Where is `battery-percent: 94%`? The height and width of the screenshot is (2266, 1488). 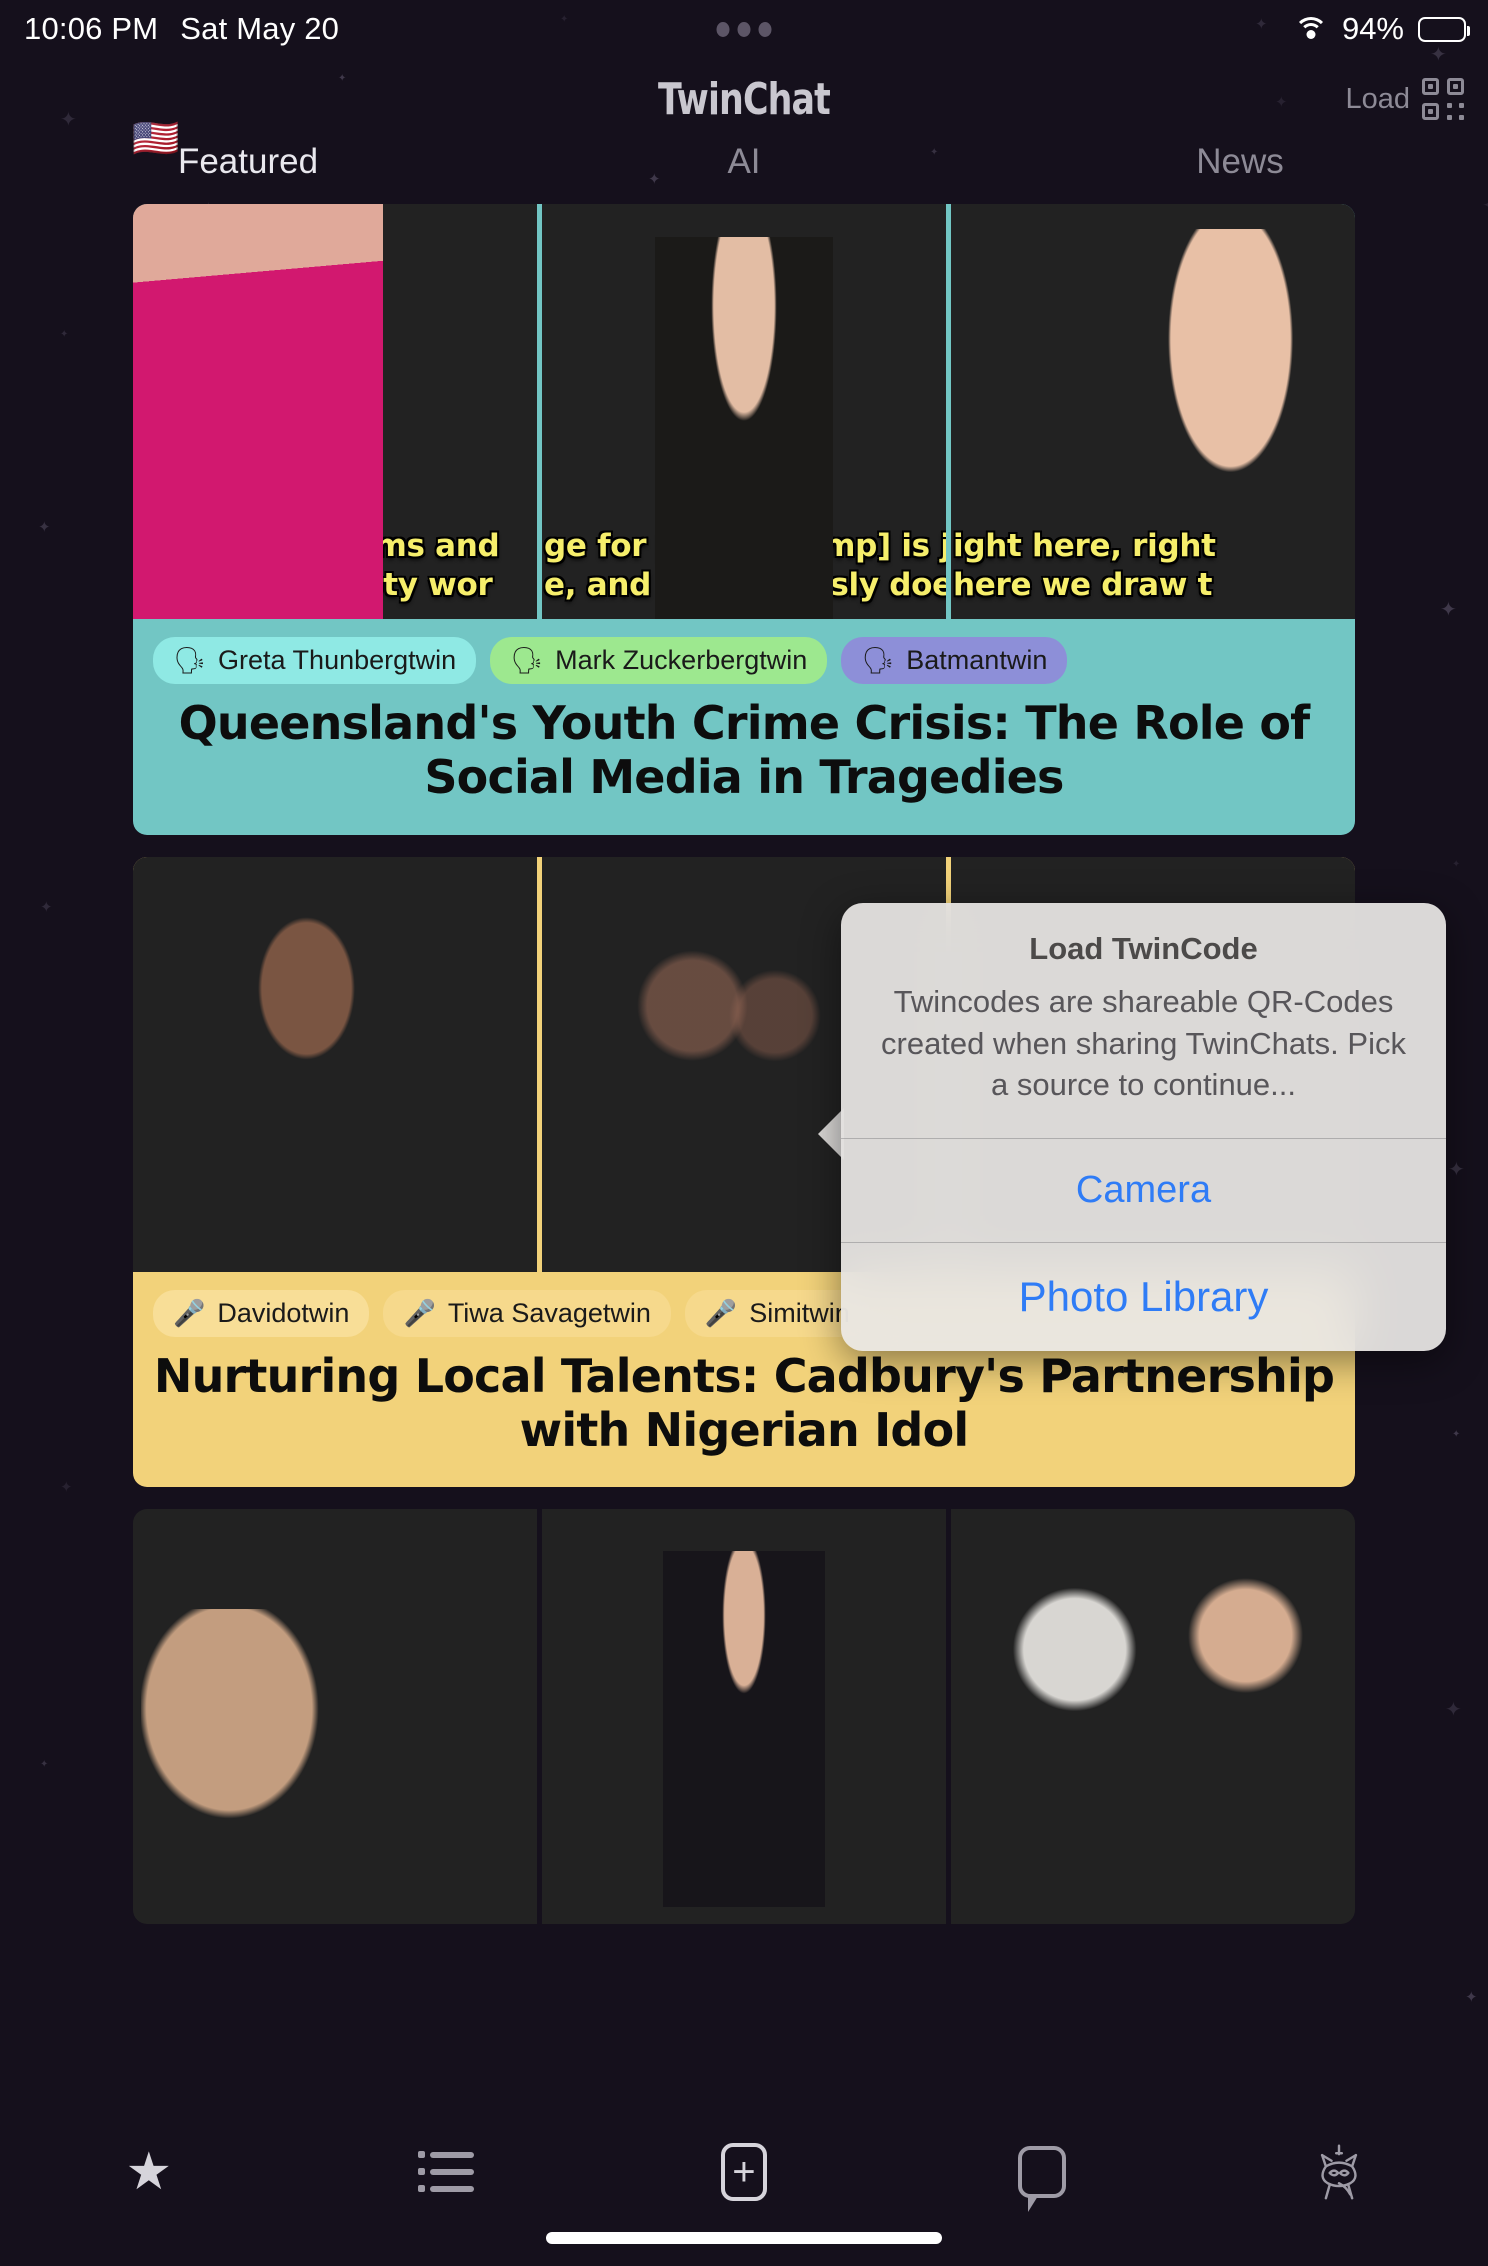
battery-percent: 94% is located at coordinates (1372, 28).